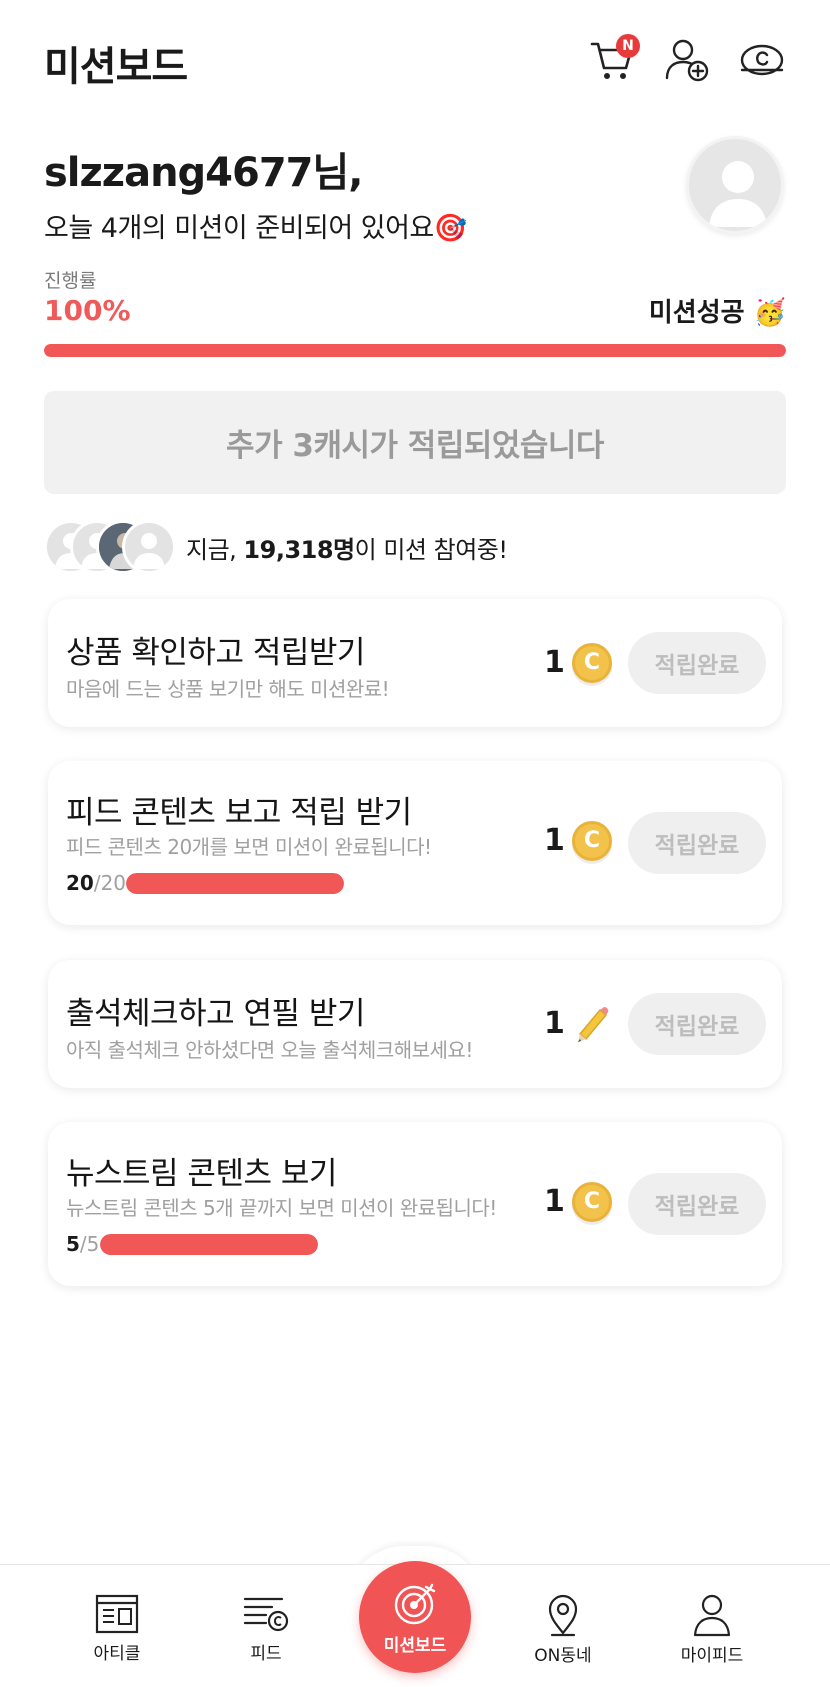  I want to click on username: slzzang4677님,, so click(204, 173).